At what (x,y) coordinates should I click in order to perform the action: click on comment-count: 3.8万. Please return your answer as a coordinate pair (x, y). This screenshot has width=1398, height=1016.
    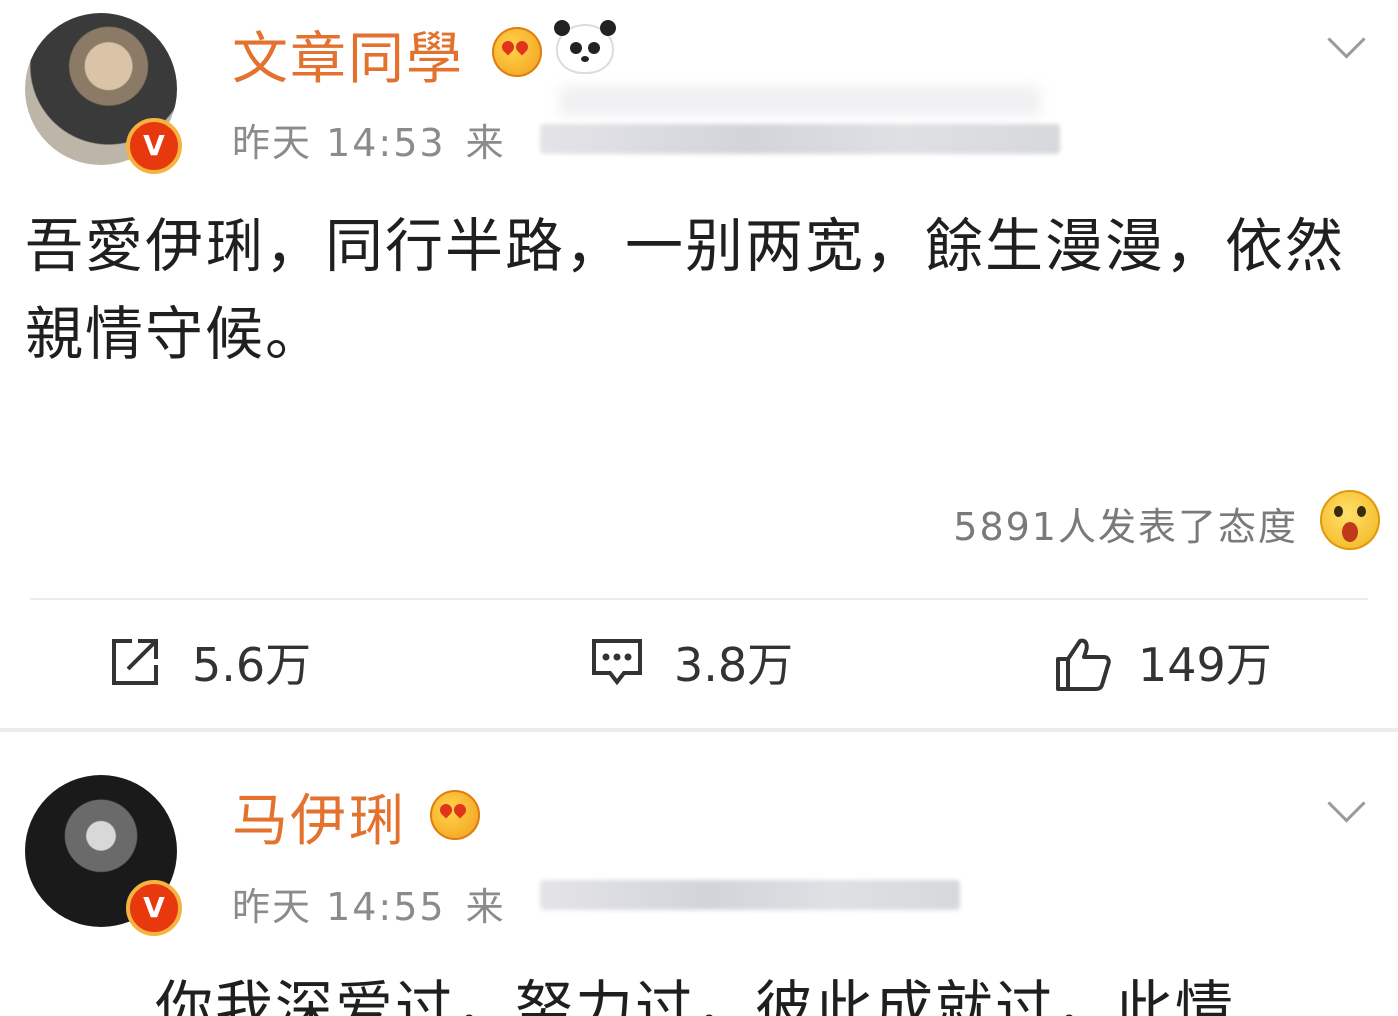
    Looking at the image, I should click on (734, 665).